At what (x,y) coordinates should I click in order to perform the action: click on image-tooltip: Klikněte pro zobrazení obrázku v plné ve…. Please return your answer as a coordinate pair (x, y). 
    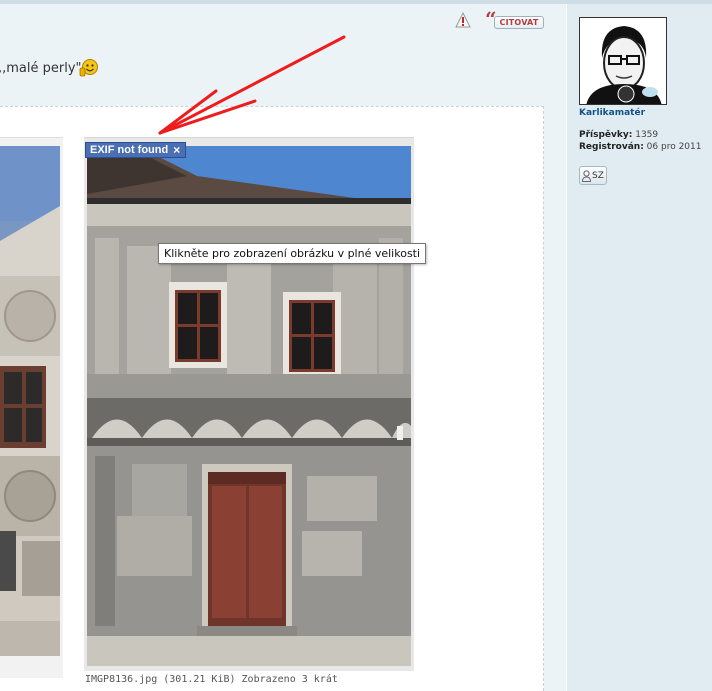
    Looking at the image, I should click on (292, 253).